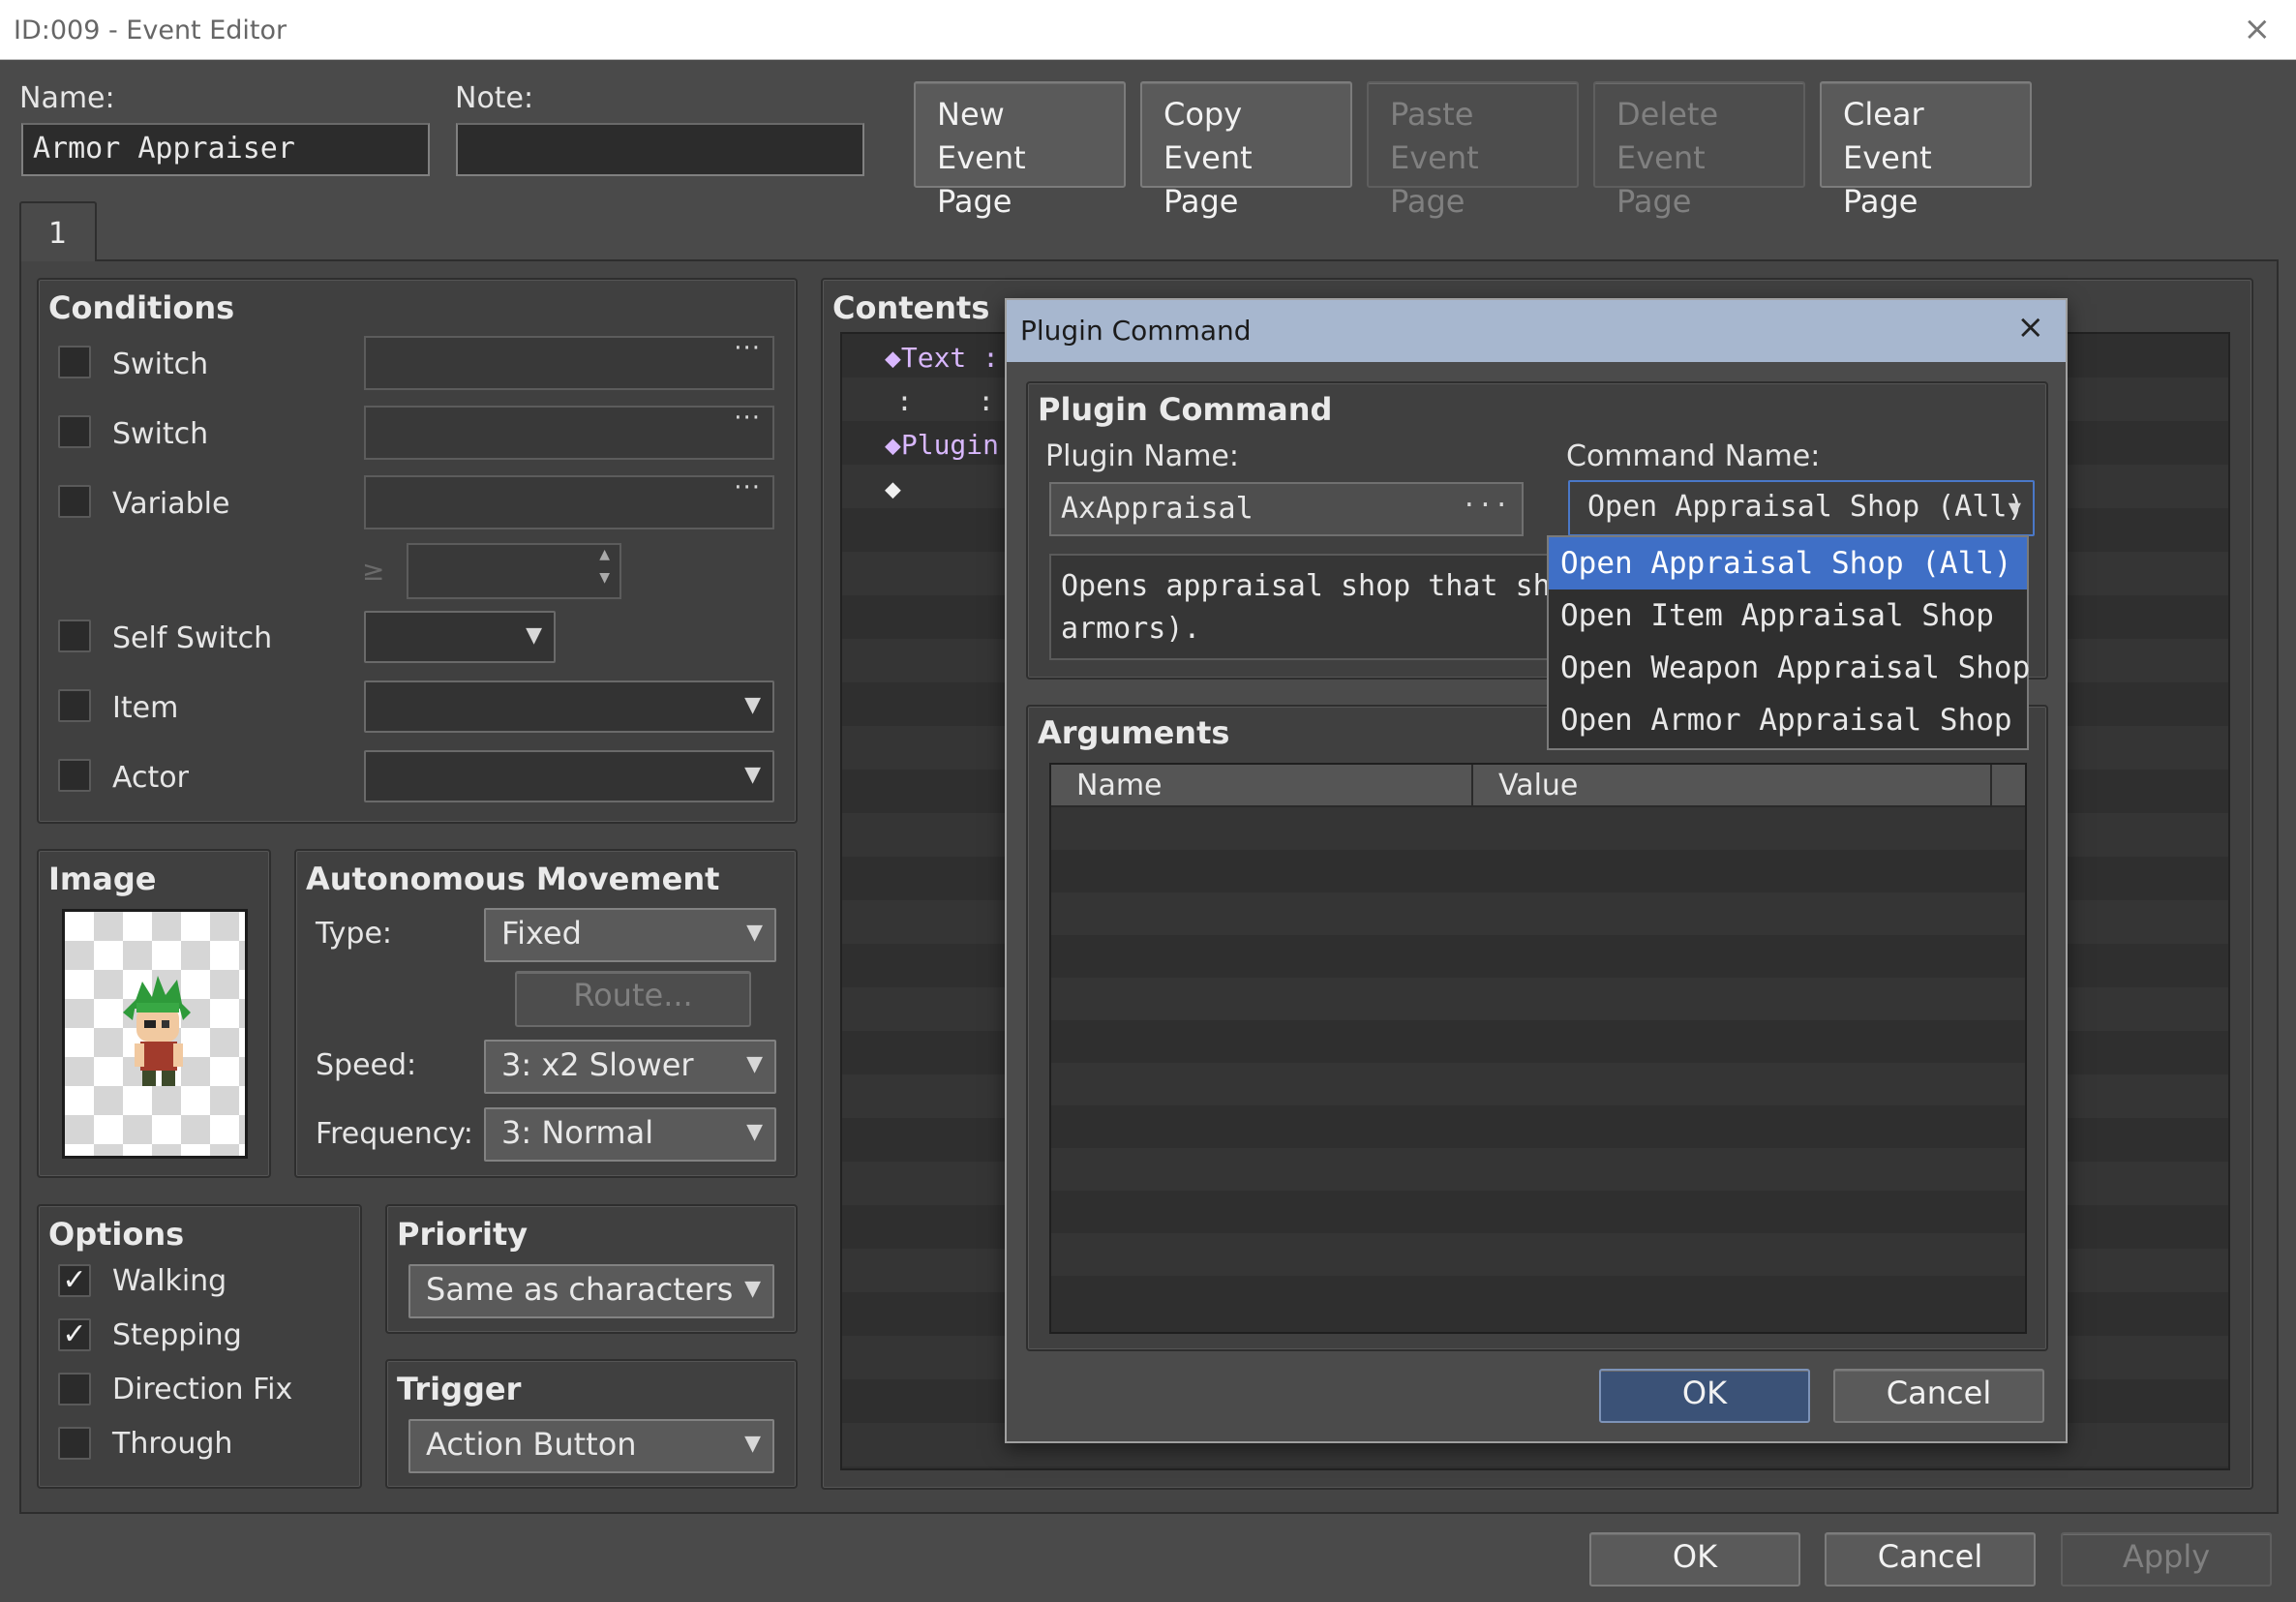 The height and width of the screenshot is (1602, 2296). I want to click on frequency-dropdown: 3: Normal ▼, so click(630, 1134).